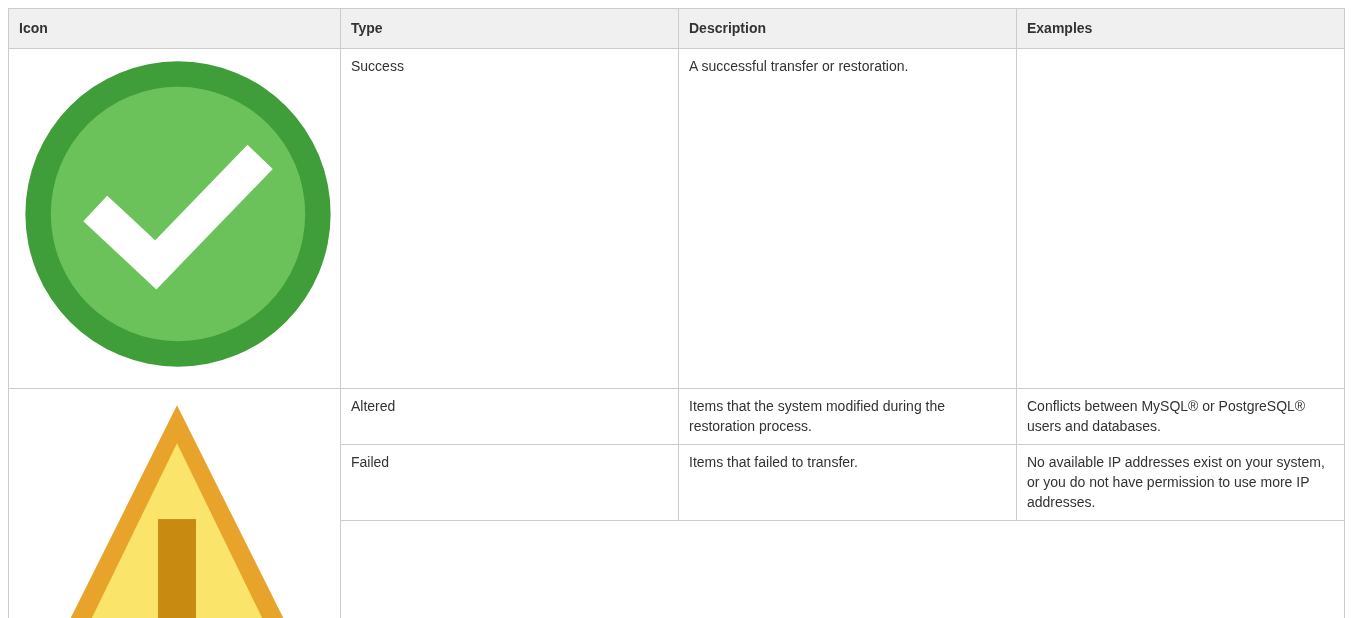 This screenshot has width=1353, height=618. I want to click on type-cell: Altered, so click(509, 416).